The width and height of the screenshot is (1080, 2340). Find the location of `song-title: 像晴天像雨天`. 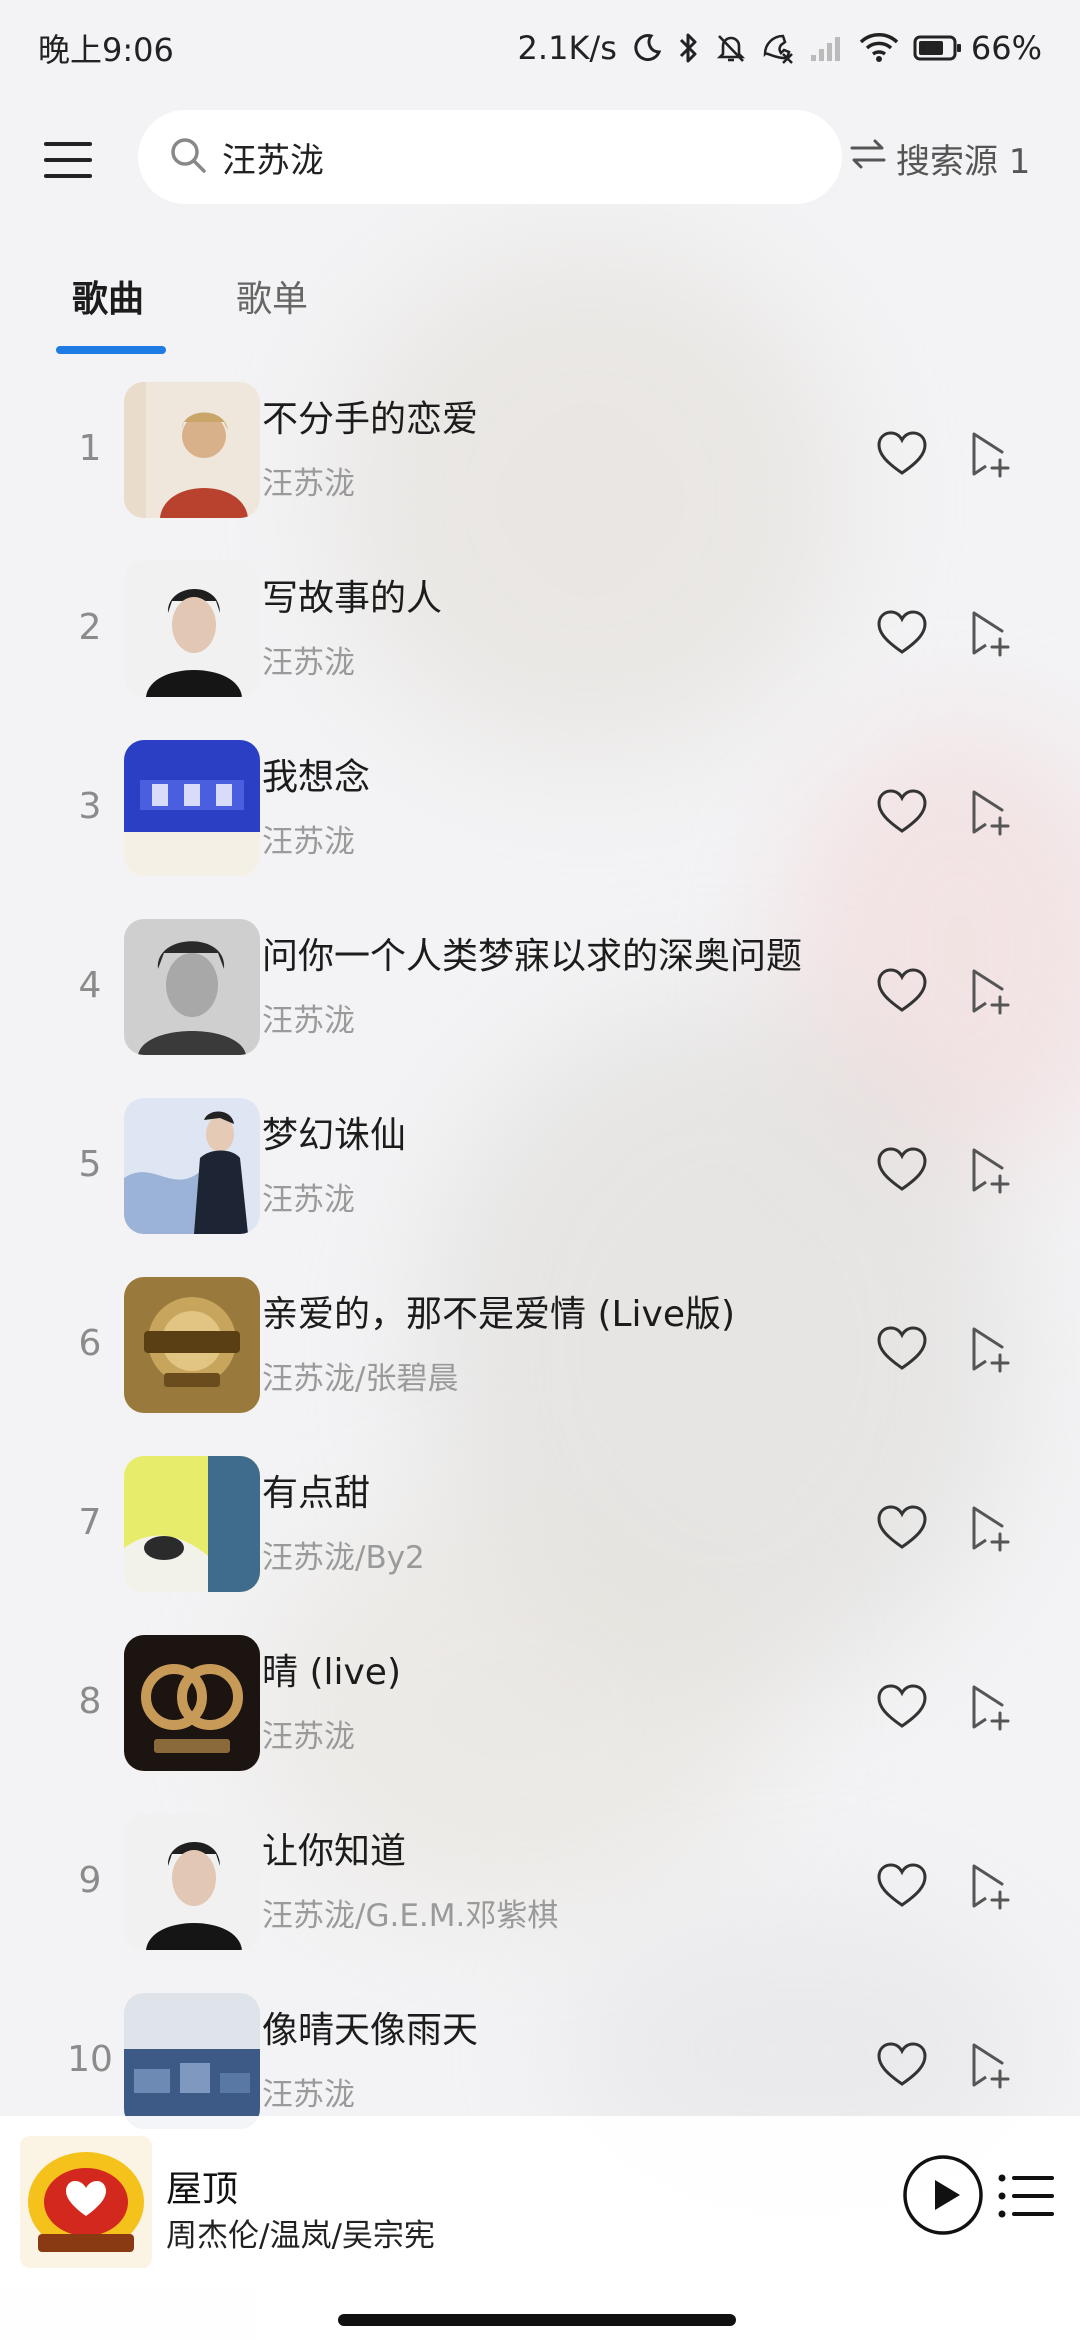

song-title: 像晴天像雨天 is located at coordinates (370, 2030).